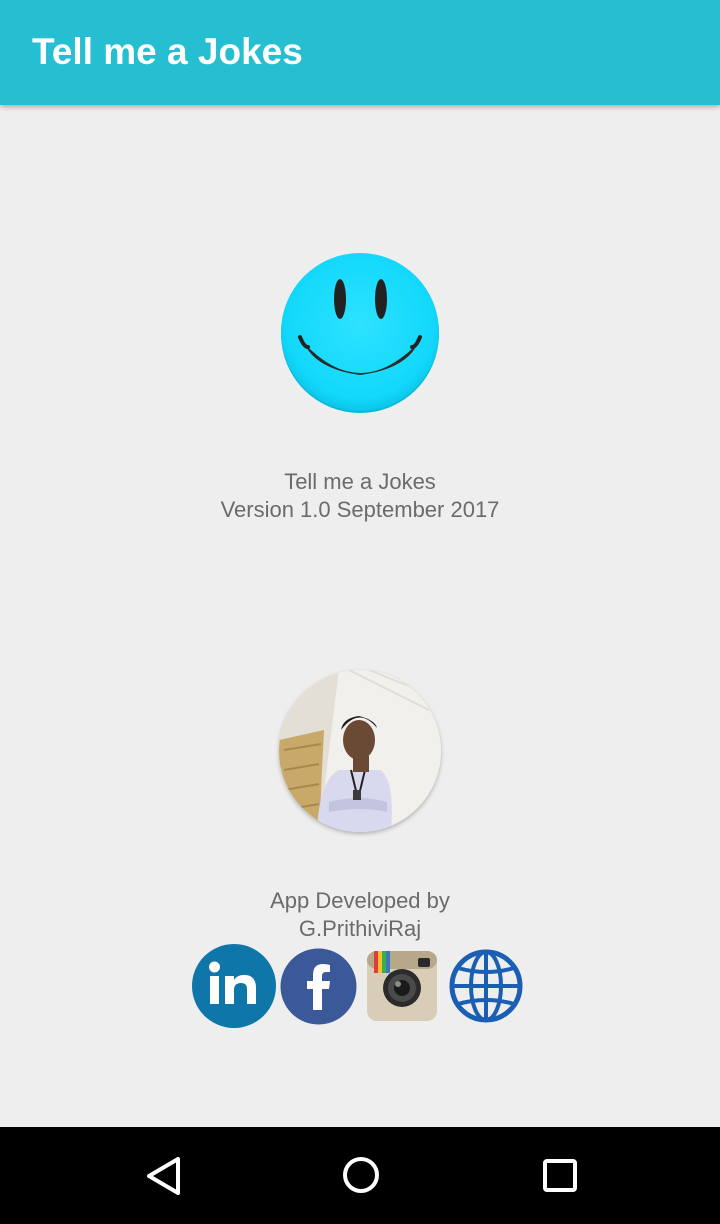  What do you see at coordinates (163, 1175) in the screenshot?
I see `back-triangle-icon` at bounding box center [163, 1175].